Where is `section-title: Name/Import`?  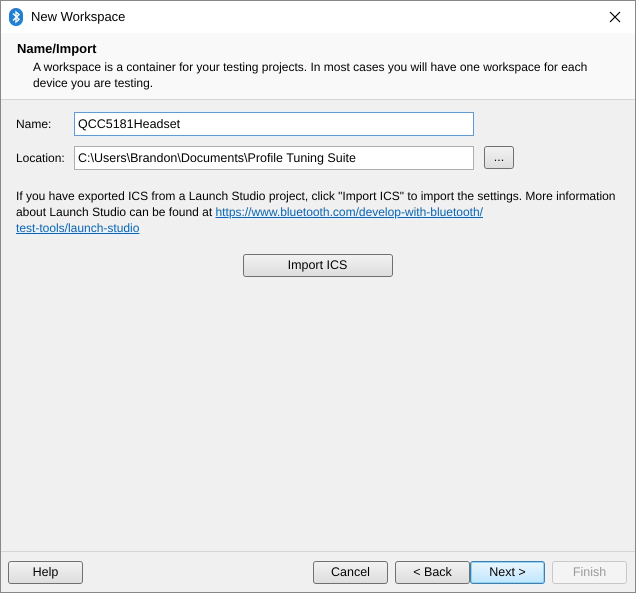
section-title: Name/Import is located at coordinates (57, 49).